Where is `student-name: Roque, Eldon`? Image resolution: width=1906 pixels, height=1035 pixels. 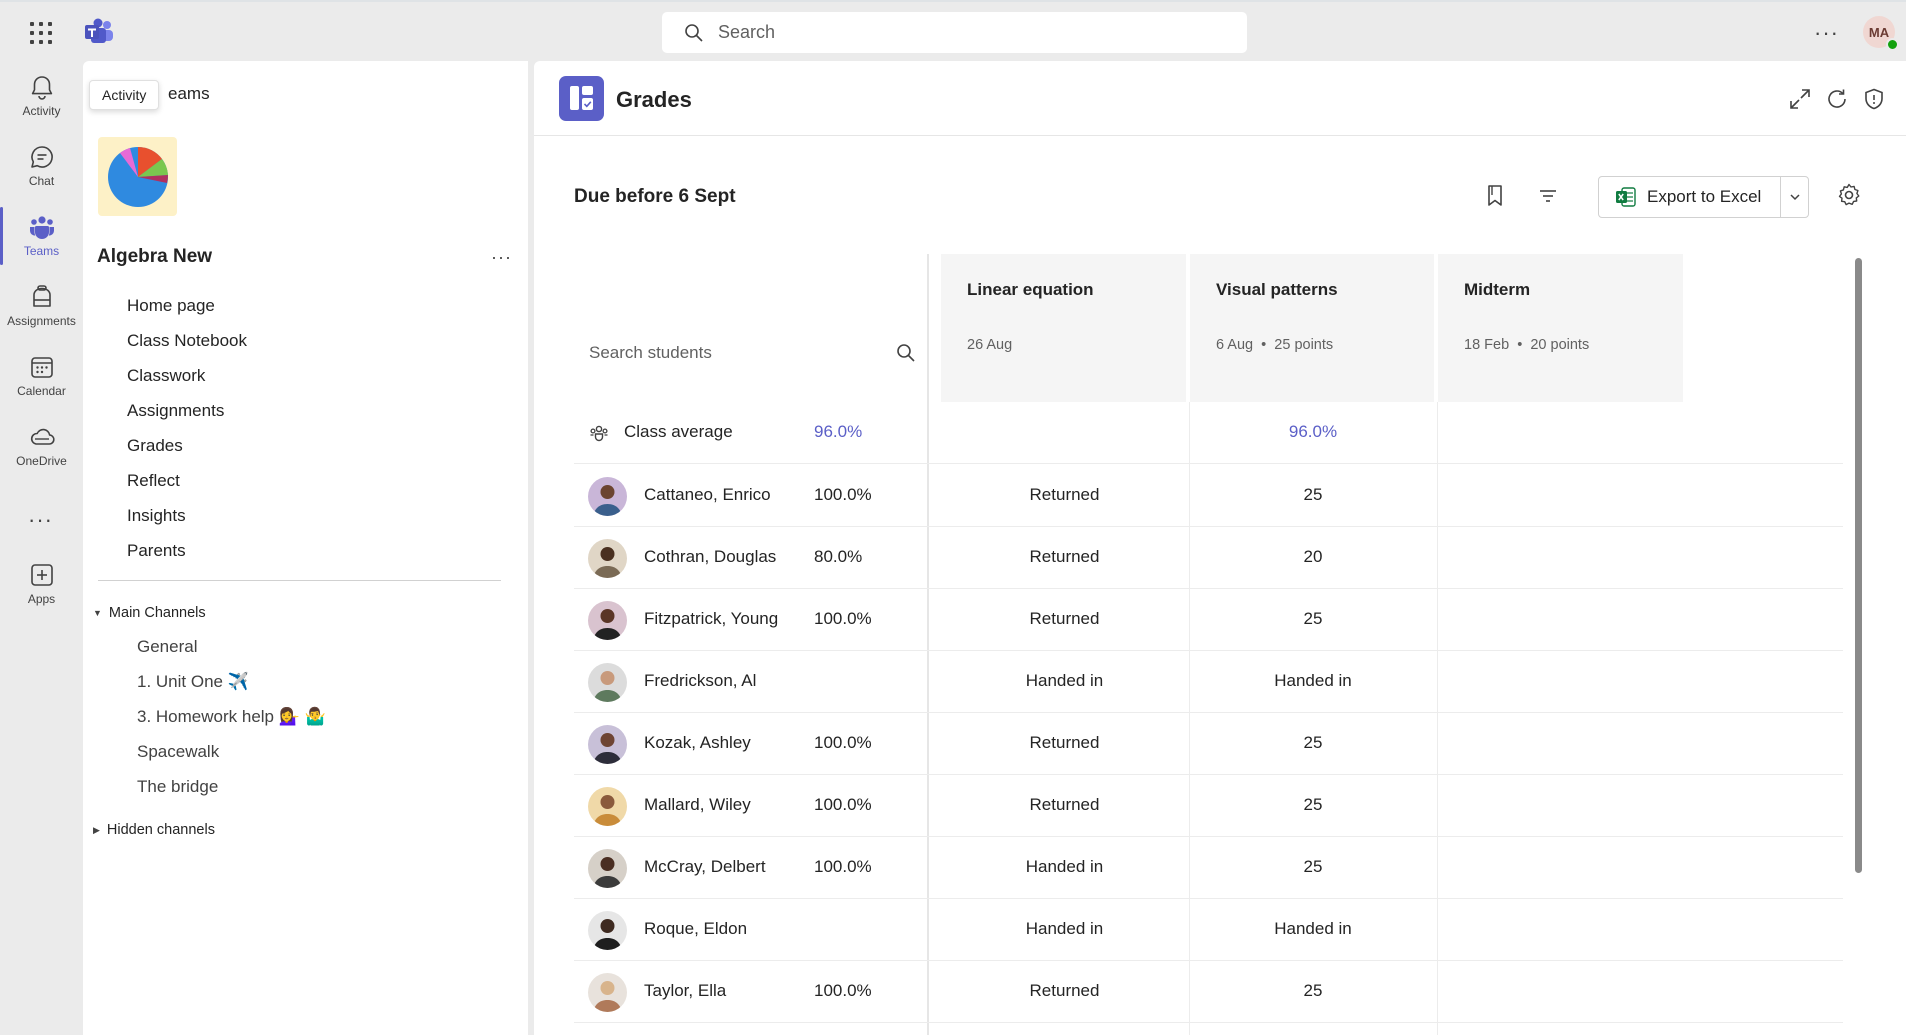
student-name: Roque, Eldon is located at coordinates (695, 929).